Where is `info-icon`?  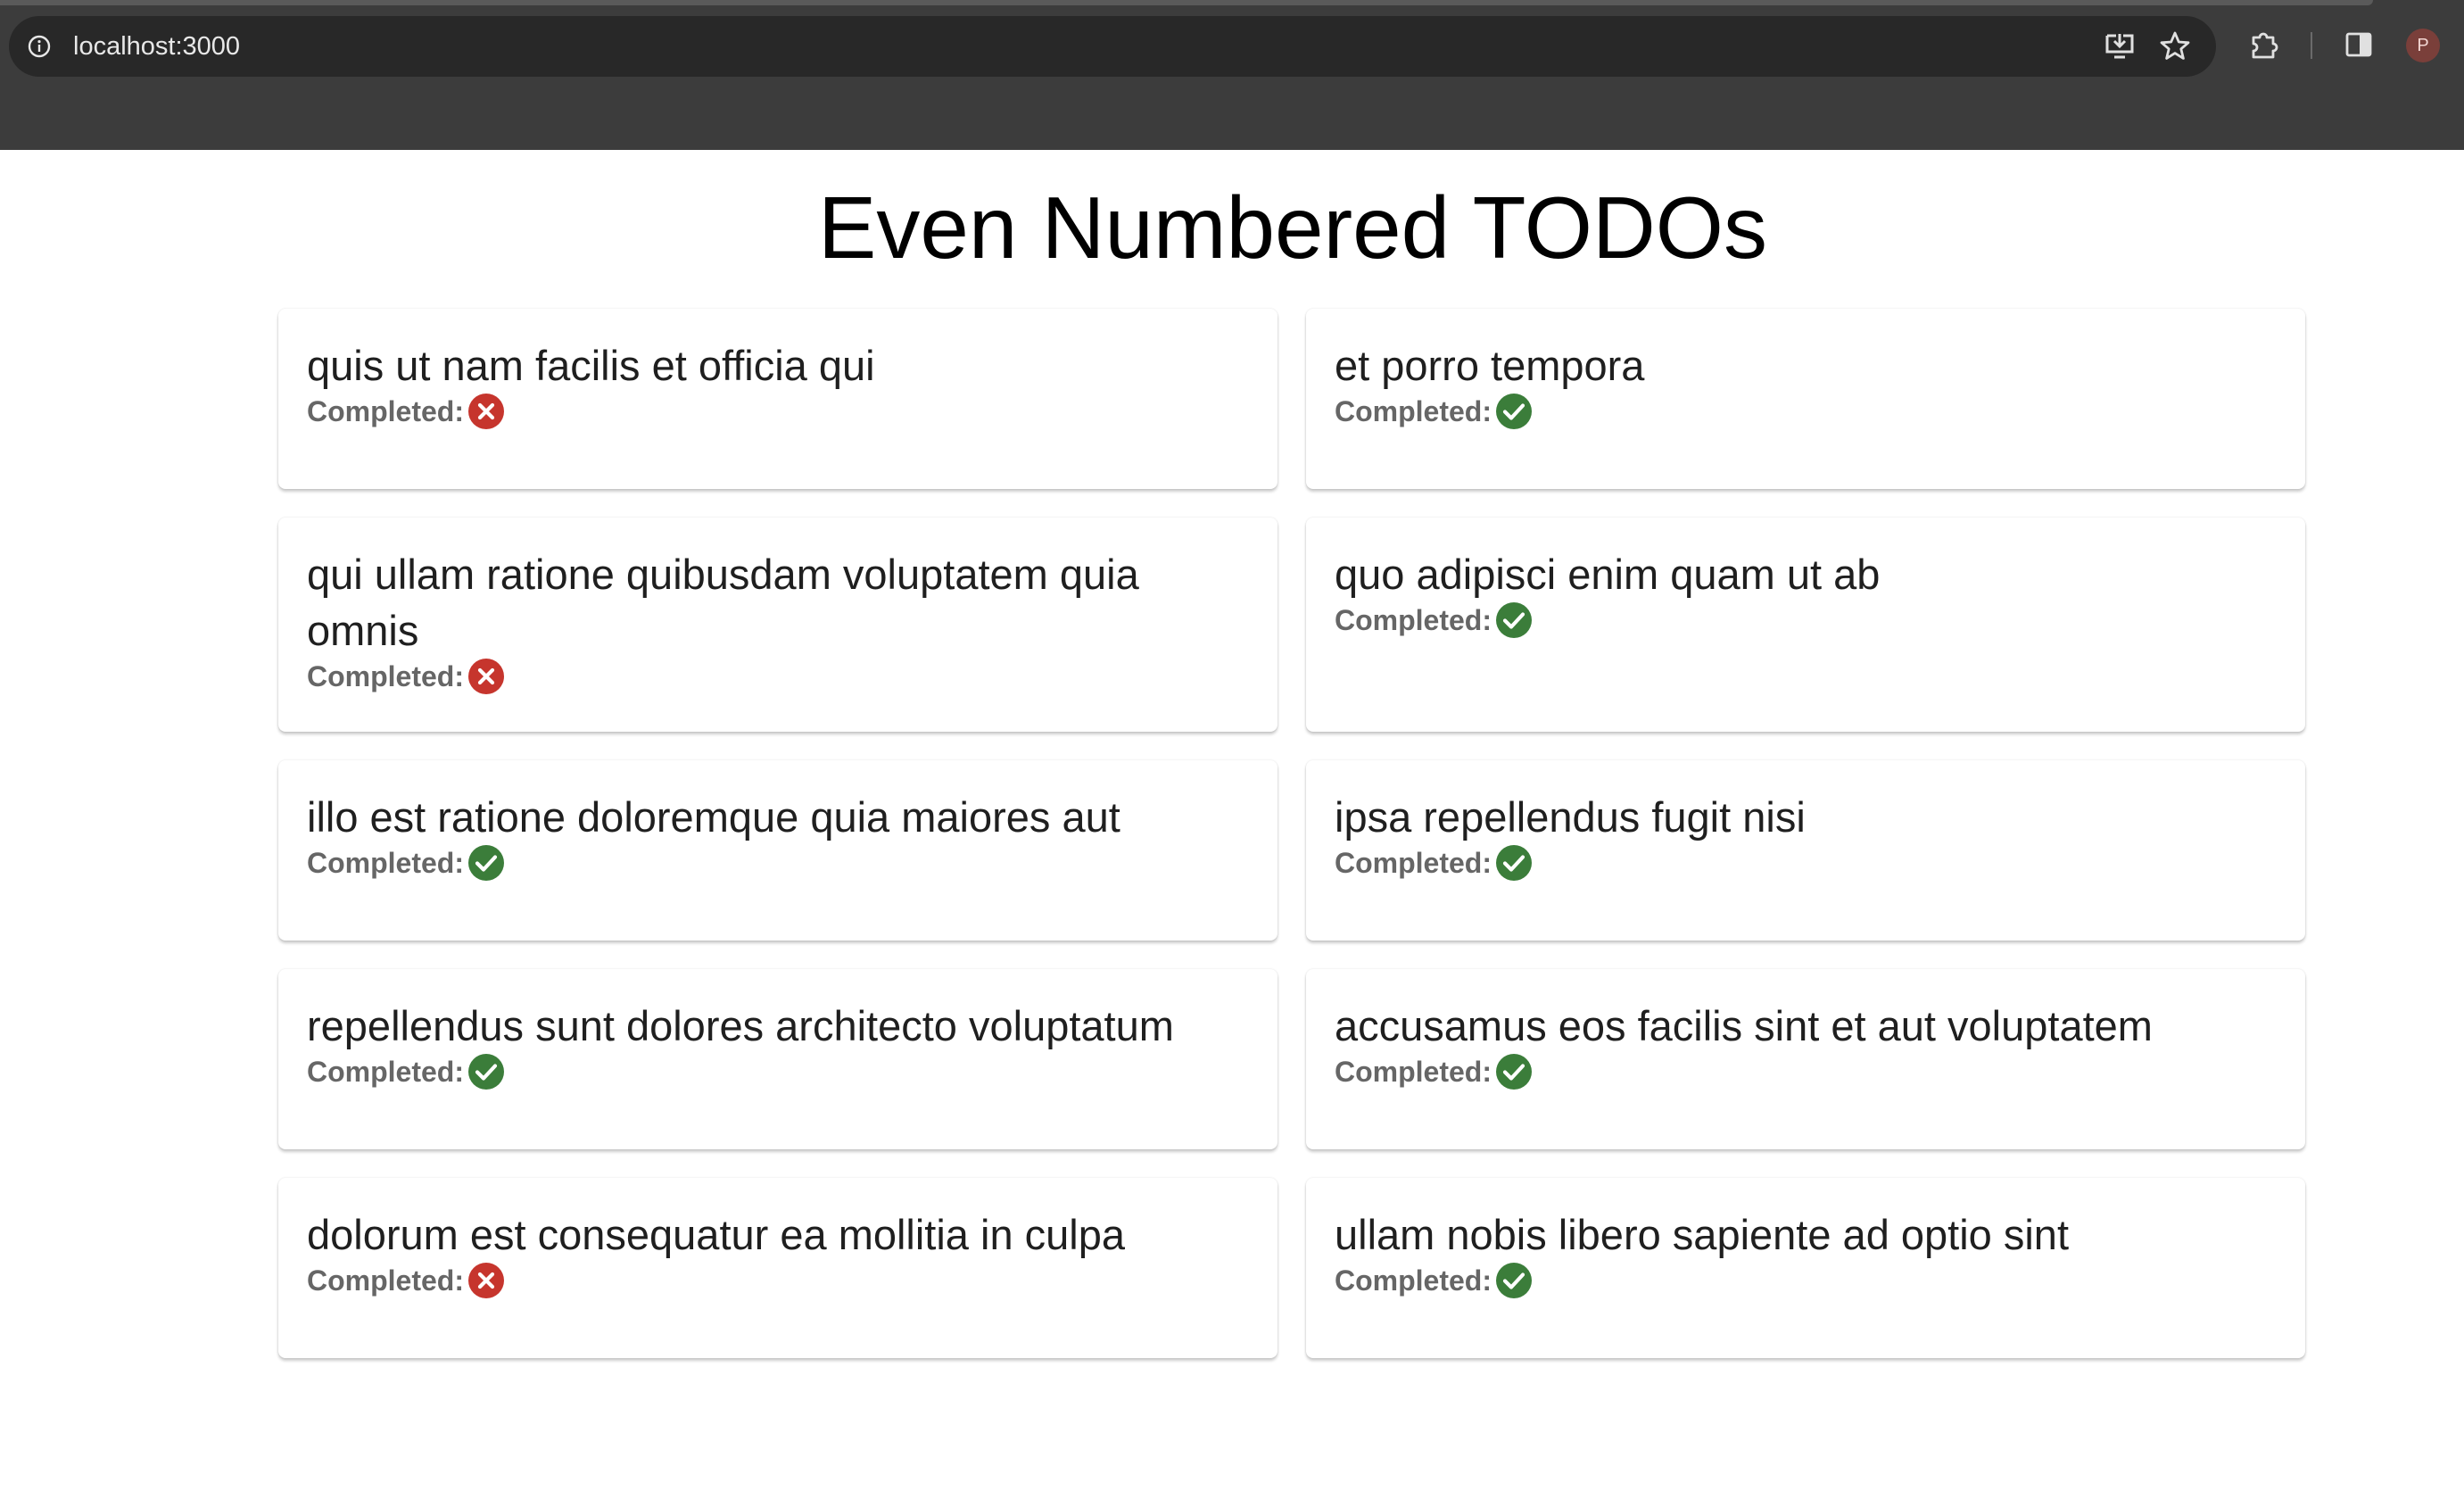 info-icon is located at coordinates (39, 46).